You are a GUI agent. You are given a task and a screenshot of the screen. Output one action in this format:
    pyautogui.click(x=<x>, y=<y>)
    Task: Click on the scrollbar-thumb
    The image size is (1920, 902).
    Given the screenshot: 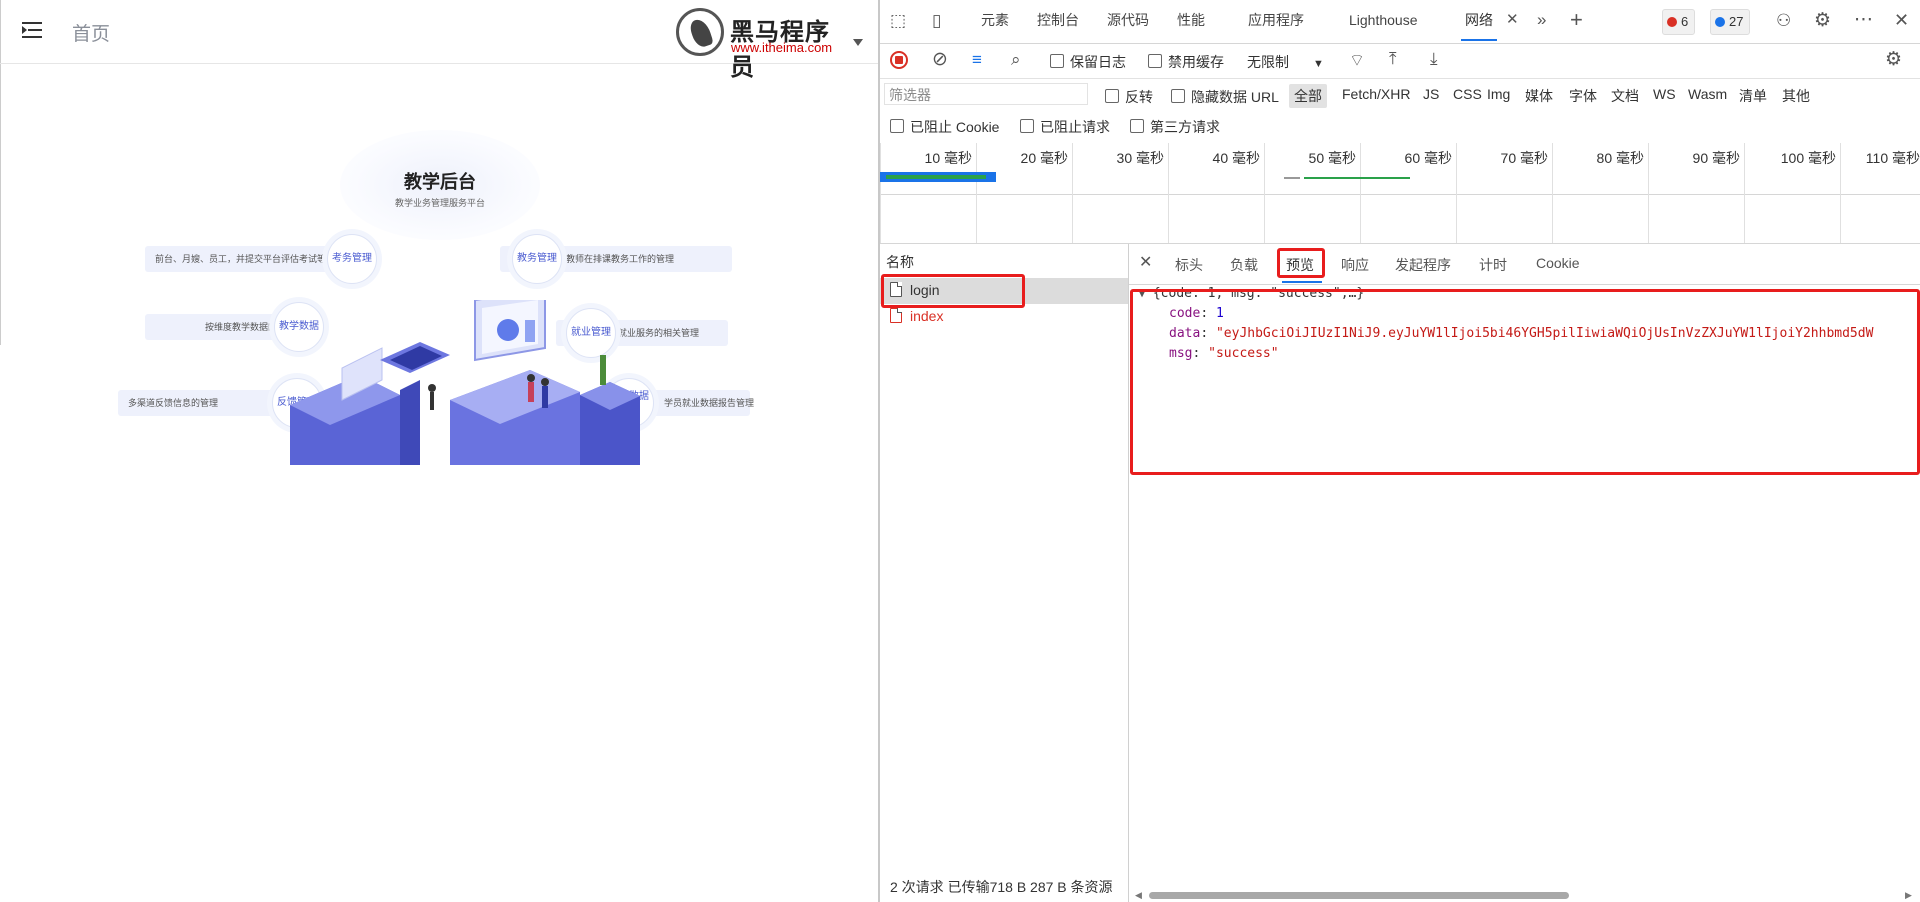 What is the action you would take?
    pyautogui.click(x=1359, y=895)
    